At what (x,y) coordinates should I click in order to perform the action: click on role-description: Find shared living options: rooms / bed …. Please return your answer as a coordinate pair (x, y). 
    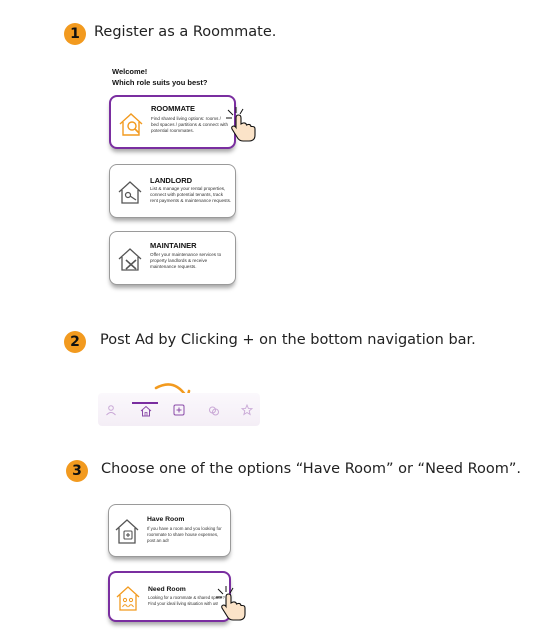
    Looking at the image, I should click on (190, 124).